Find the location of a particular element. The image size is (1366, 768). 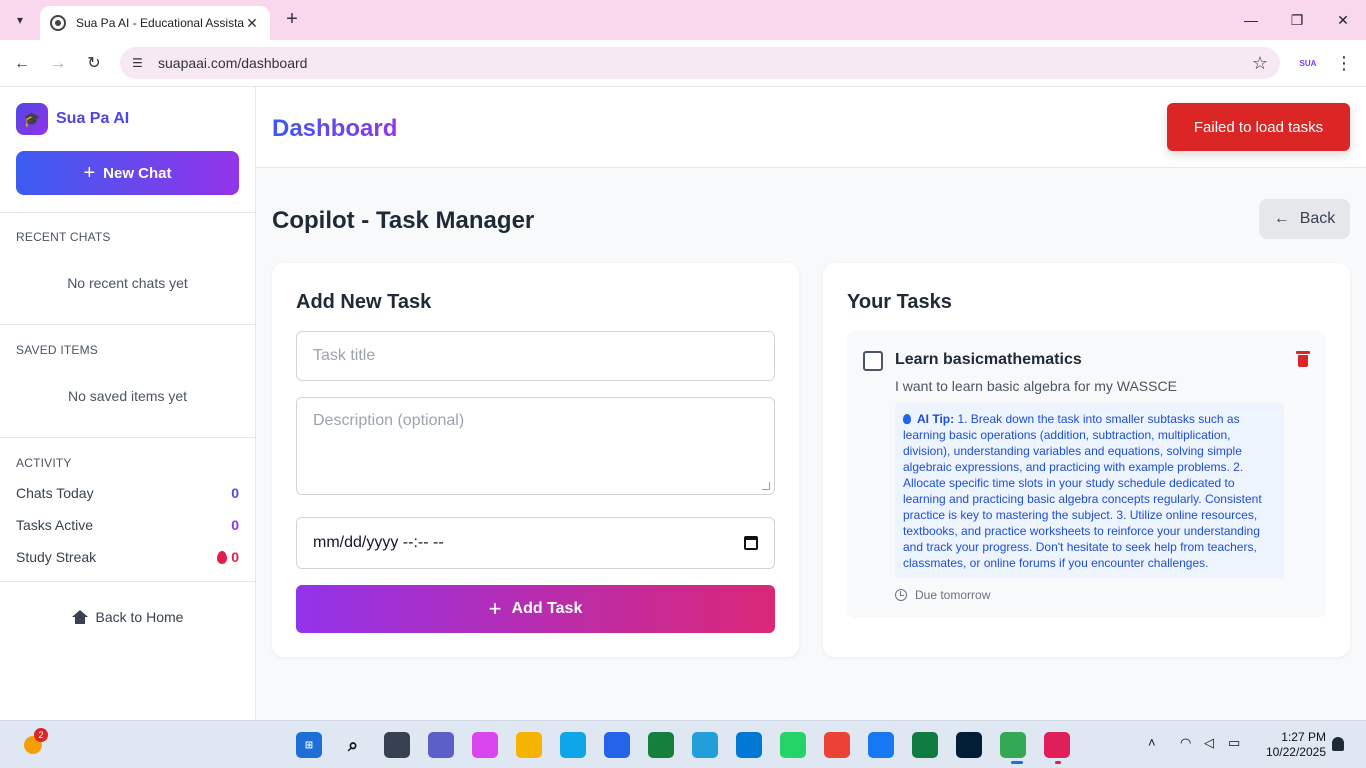

browser-menu-icon: ⋮ is located at coordinates (1344, 63).